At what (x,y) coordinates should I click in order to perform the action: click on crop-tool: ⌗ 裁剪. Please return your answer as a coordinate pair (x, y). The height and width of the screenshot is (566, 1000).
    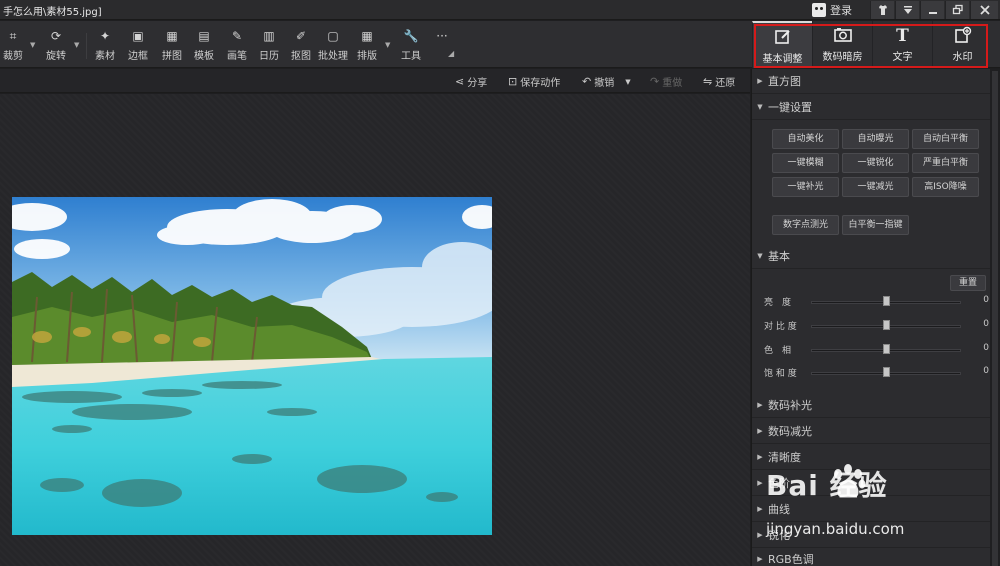
    Looking at the image, I should click on (15, 46).